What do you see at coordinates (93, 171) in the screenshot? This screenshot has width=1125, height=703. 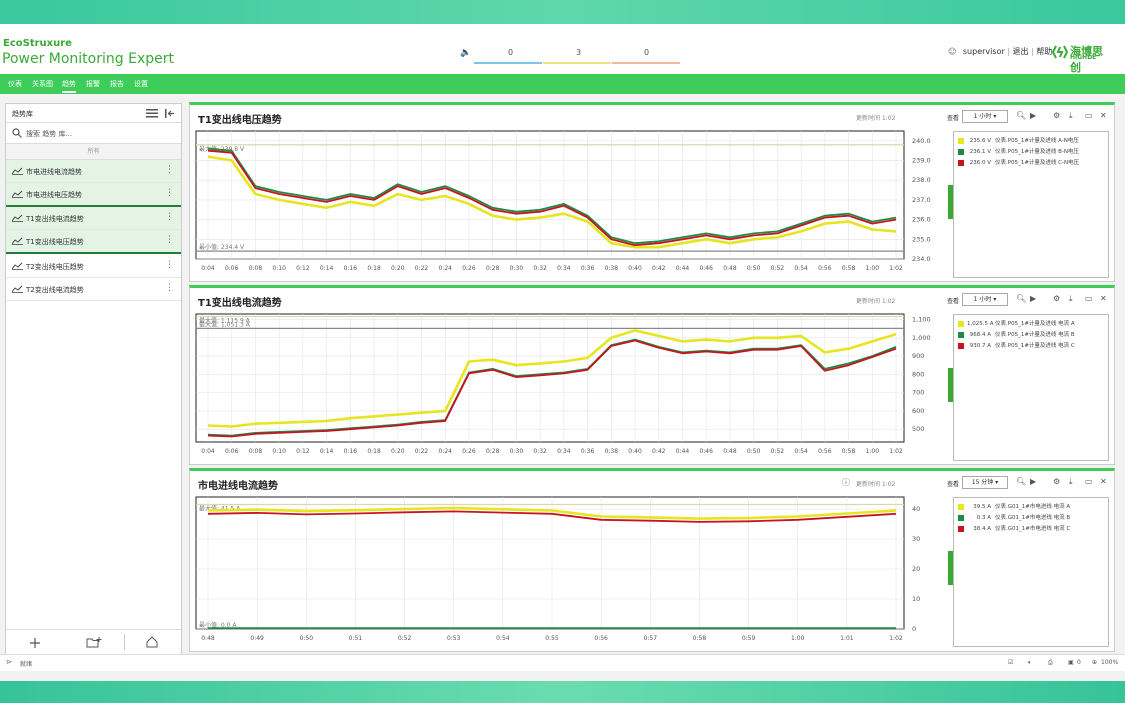 I see `trend-item-grid-current: 市电进线电流趋势 ⋮` at bounding box center [93, 171].